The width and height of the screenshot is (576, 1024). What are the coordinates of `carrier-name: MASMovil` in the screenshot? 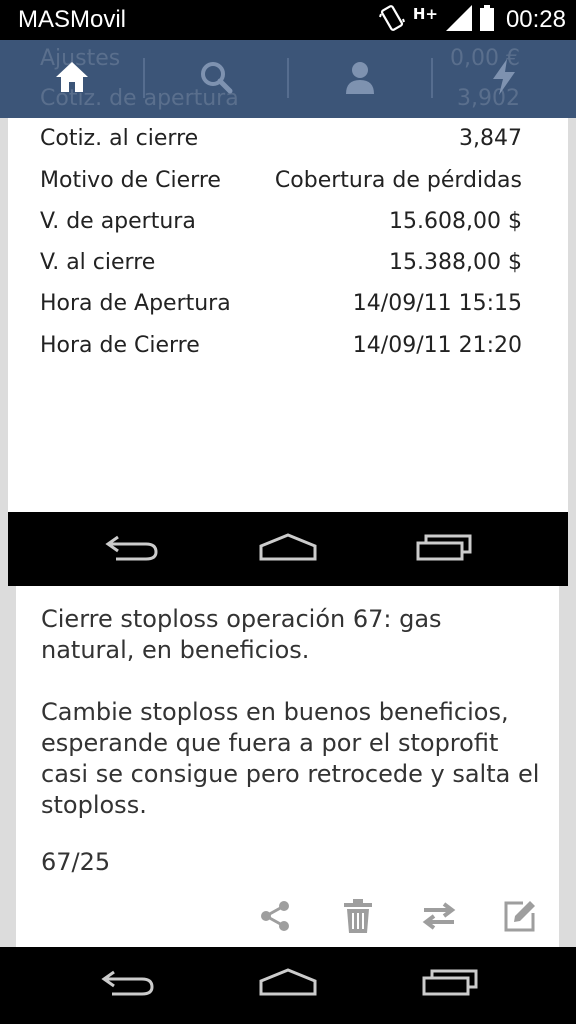 It's located at (72, 19).